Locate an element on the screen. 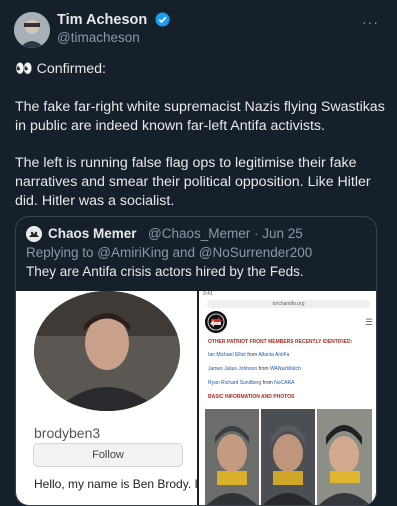  member-entry: James Julius Johnson from WANazWatch is located at coordinates (254, 369).